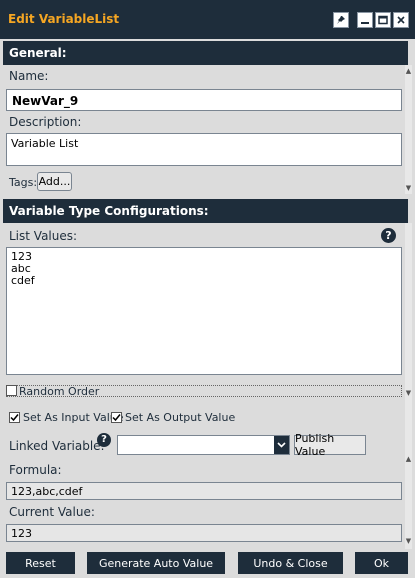 Image resolution: width=415 pixels, height=578 pixels. Describe the element at coordinates (204, 533) in the screenshot. I see `current-value-field: 123` at that location.